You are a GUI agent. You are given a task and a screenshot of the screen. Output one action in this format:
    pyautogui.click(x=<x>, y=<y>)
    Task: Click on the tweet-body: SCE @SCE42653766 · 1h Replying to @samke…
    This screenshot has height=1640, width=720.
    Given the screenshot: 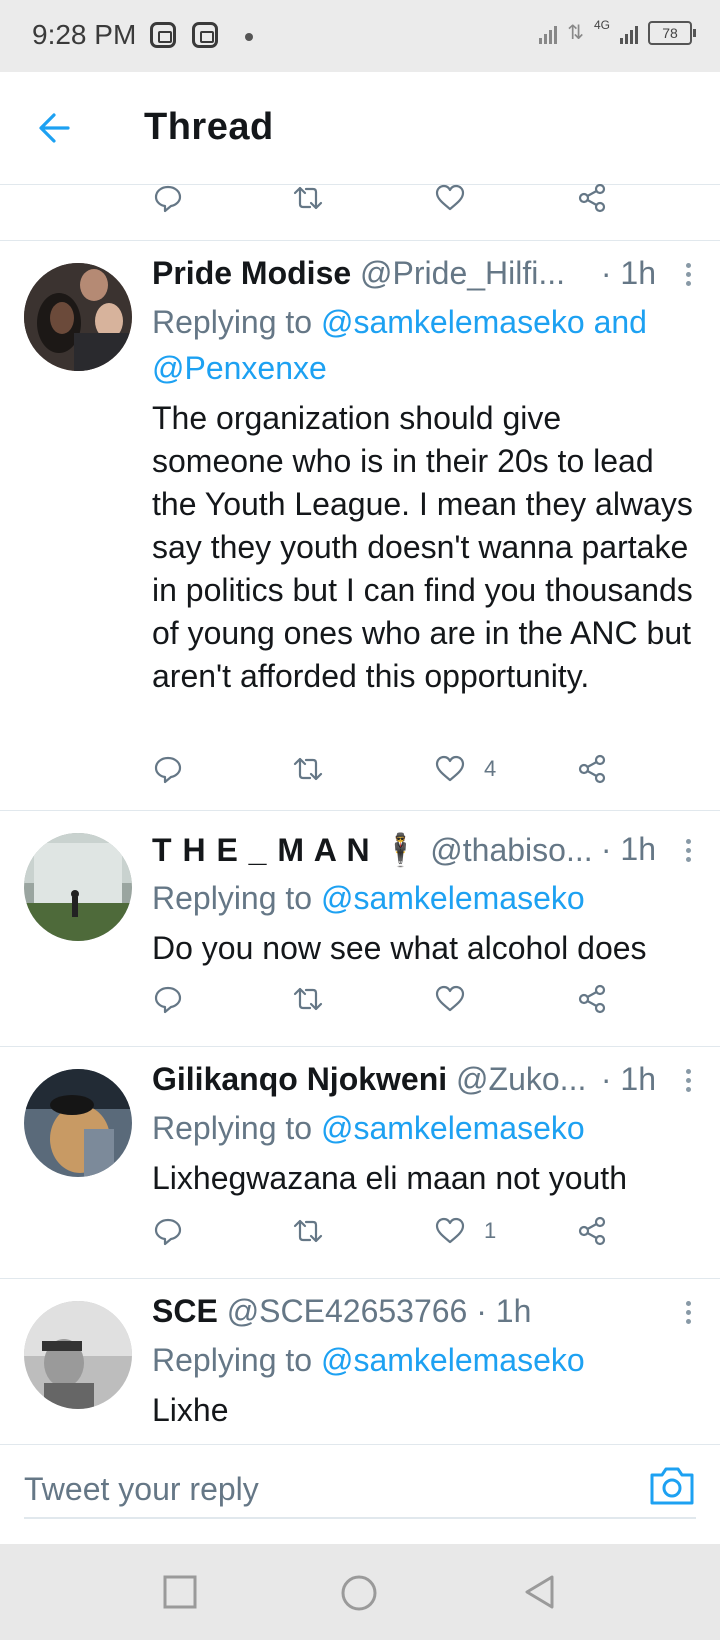 What is the action you would take?
    pyautogui.click(x=425, y=1362)
    